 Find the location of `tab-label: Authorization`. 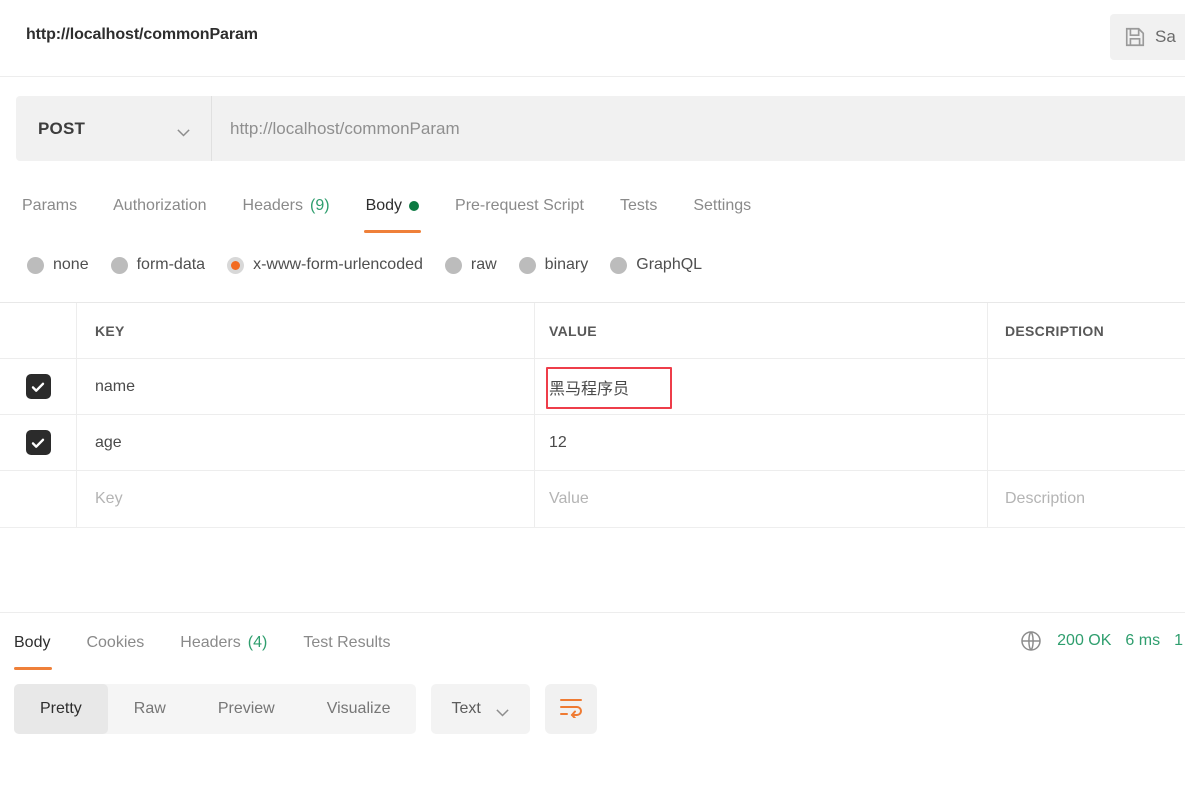

tab-label: Authorization is located at coordinates (160, 205).